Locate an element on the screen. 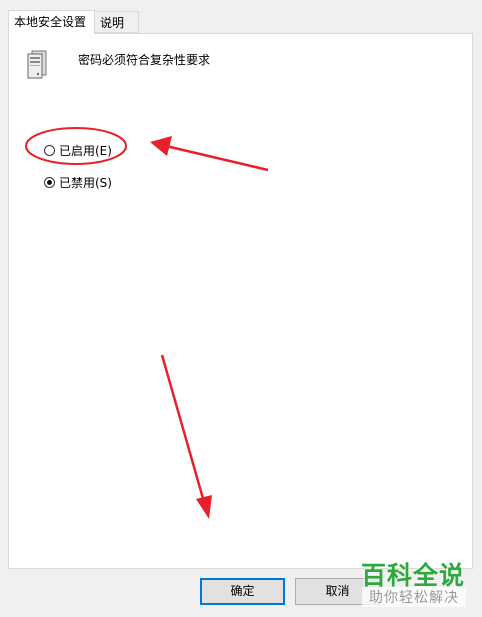 The width and height of the screenshot is (482, 617). tab-explain: 说明 is located at coordinates (117, 22).